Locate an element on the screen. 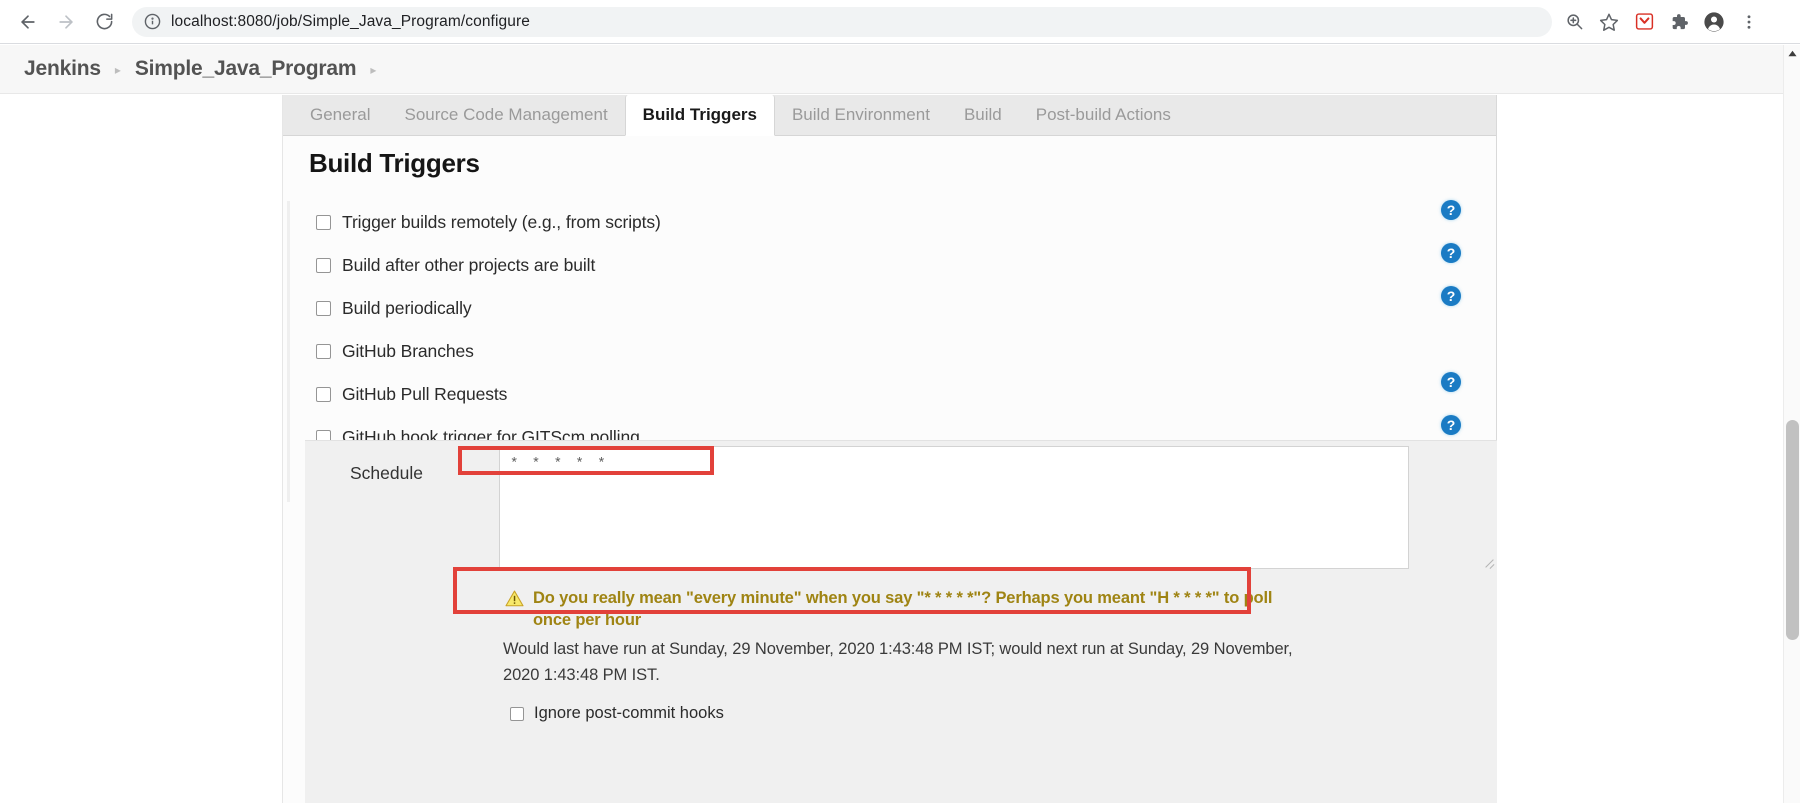  breadcrumb-item-job: Simple_Java_Program is located at coordinates (246, 69).